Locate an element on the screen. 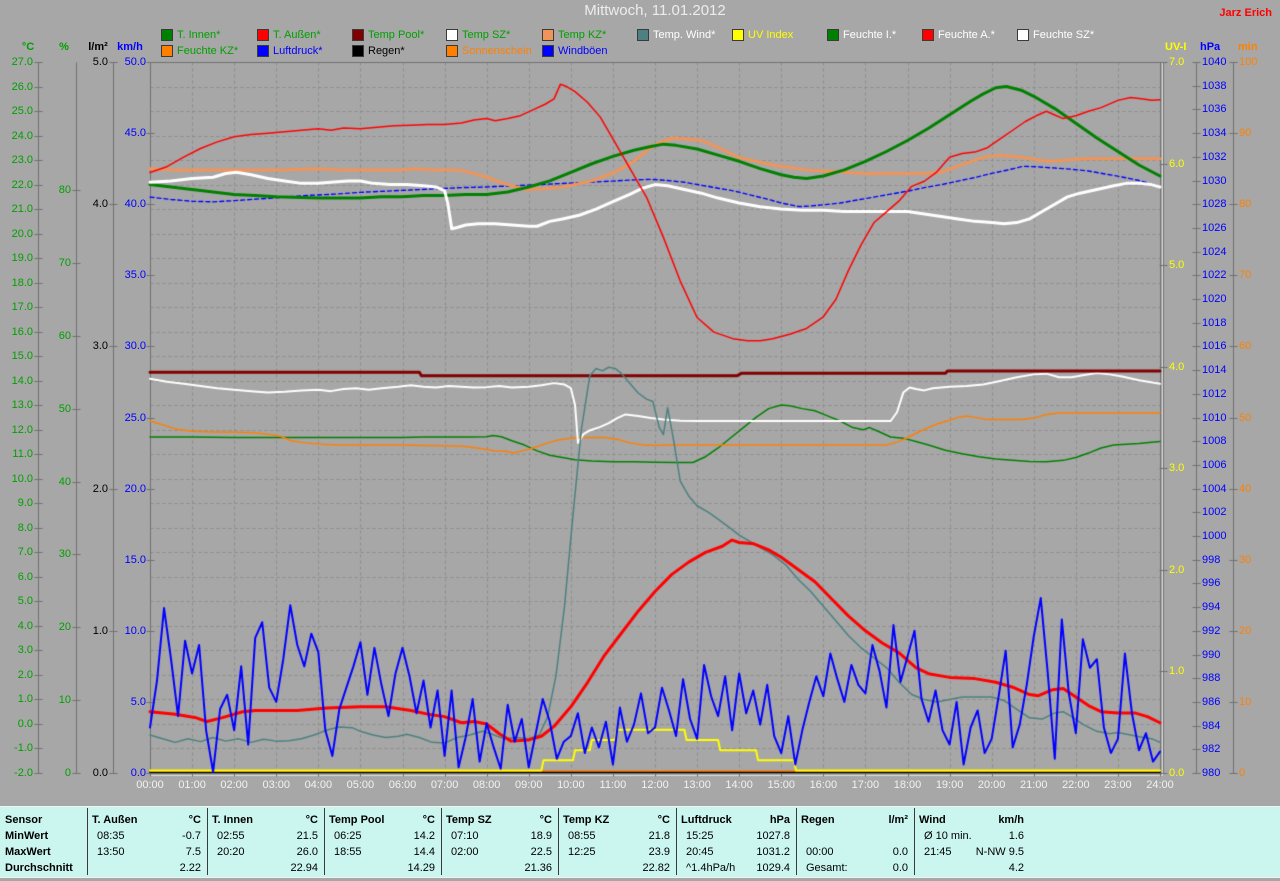  table-value: 1031.2 is located at coordinates (773, 852).